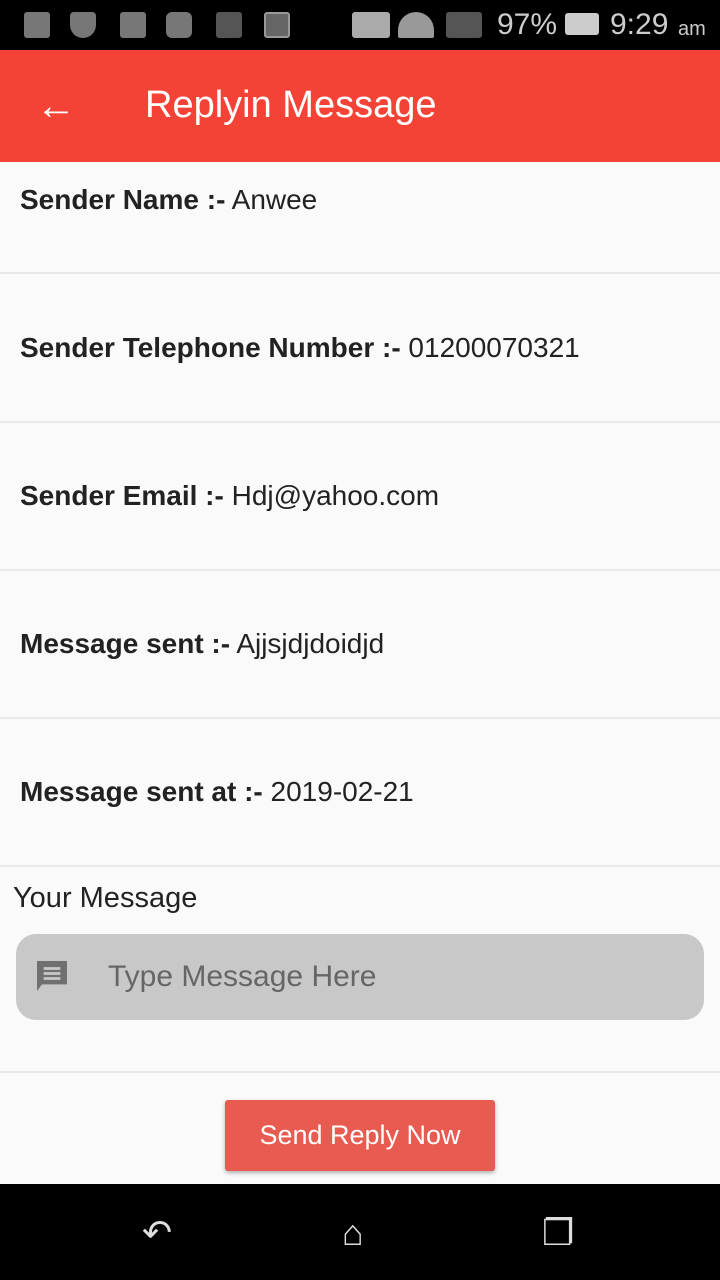  I want to click on battery-percent: 97%, so click(527, 24).